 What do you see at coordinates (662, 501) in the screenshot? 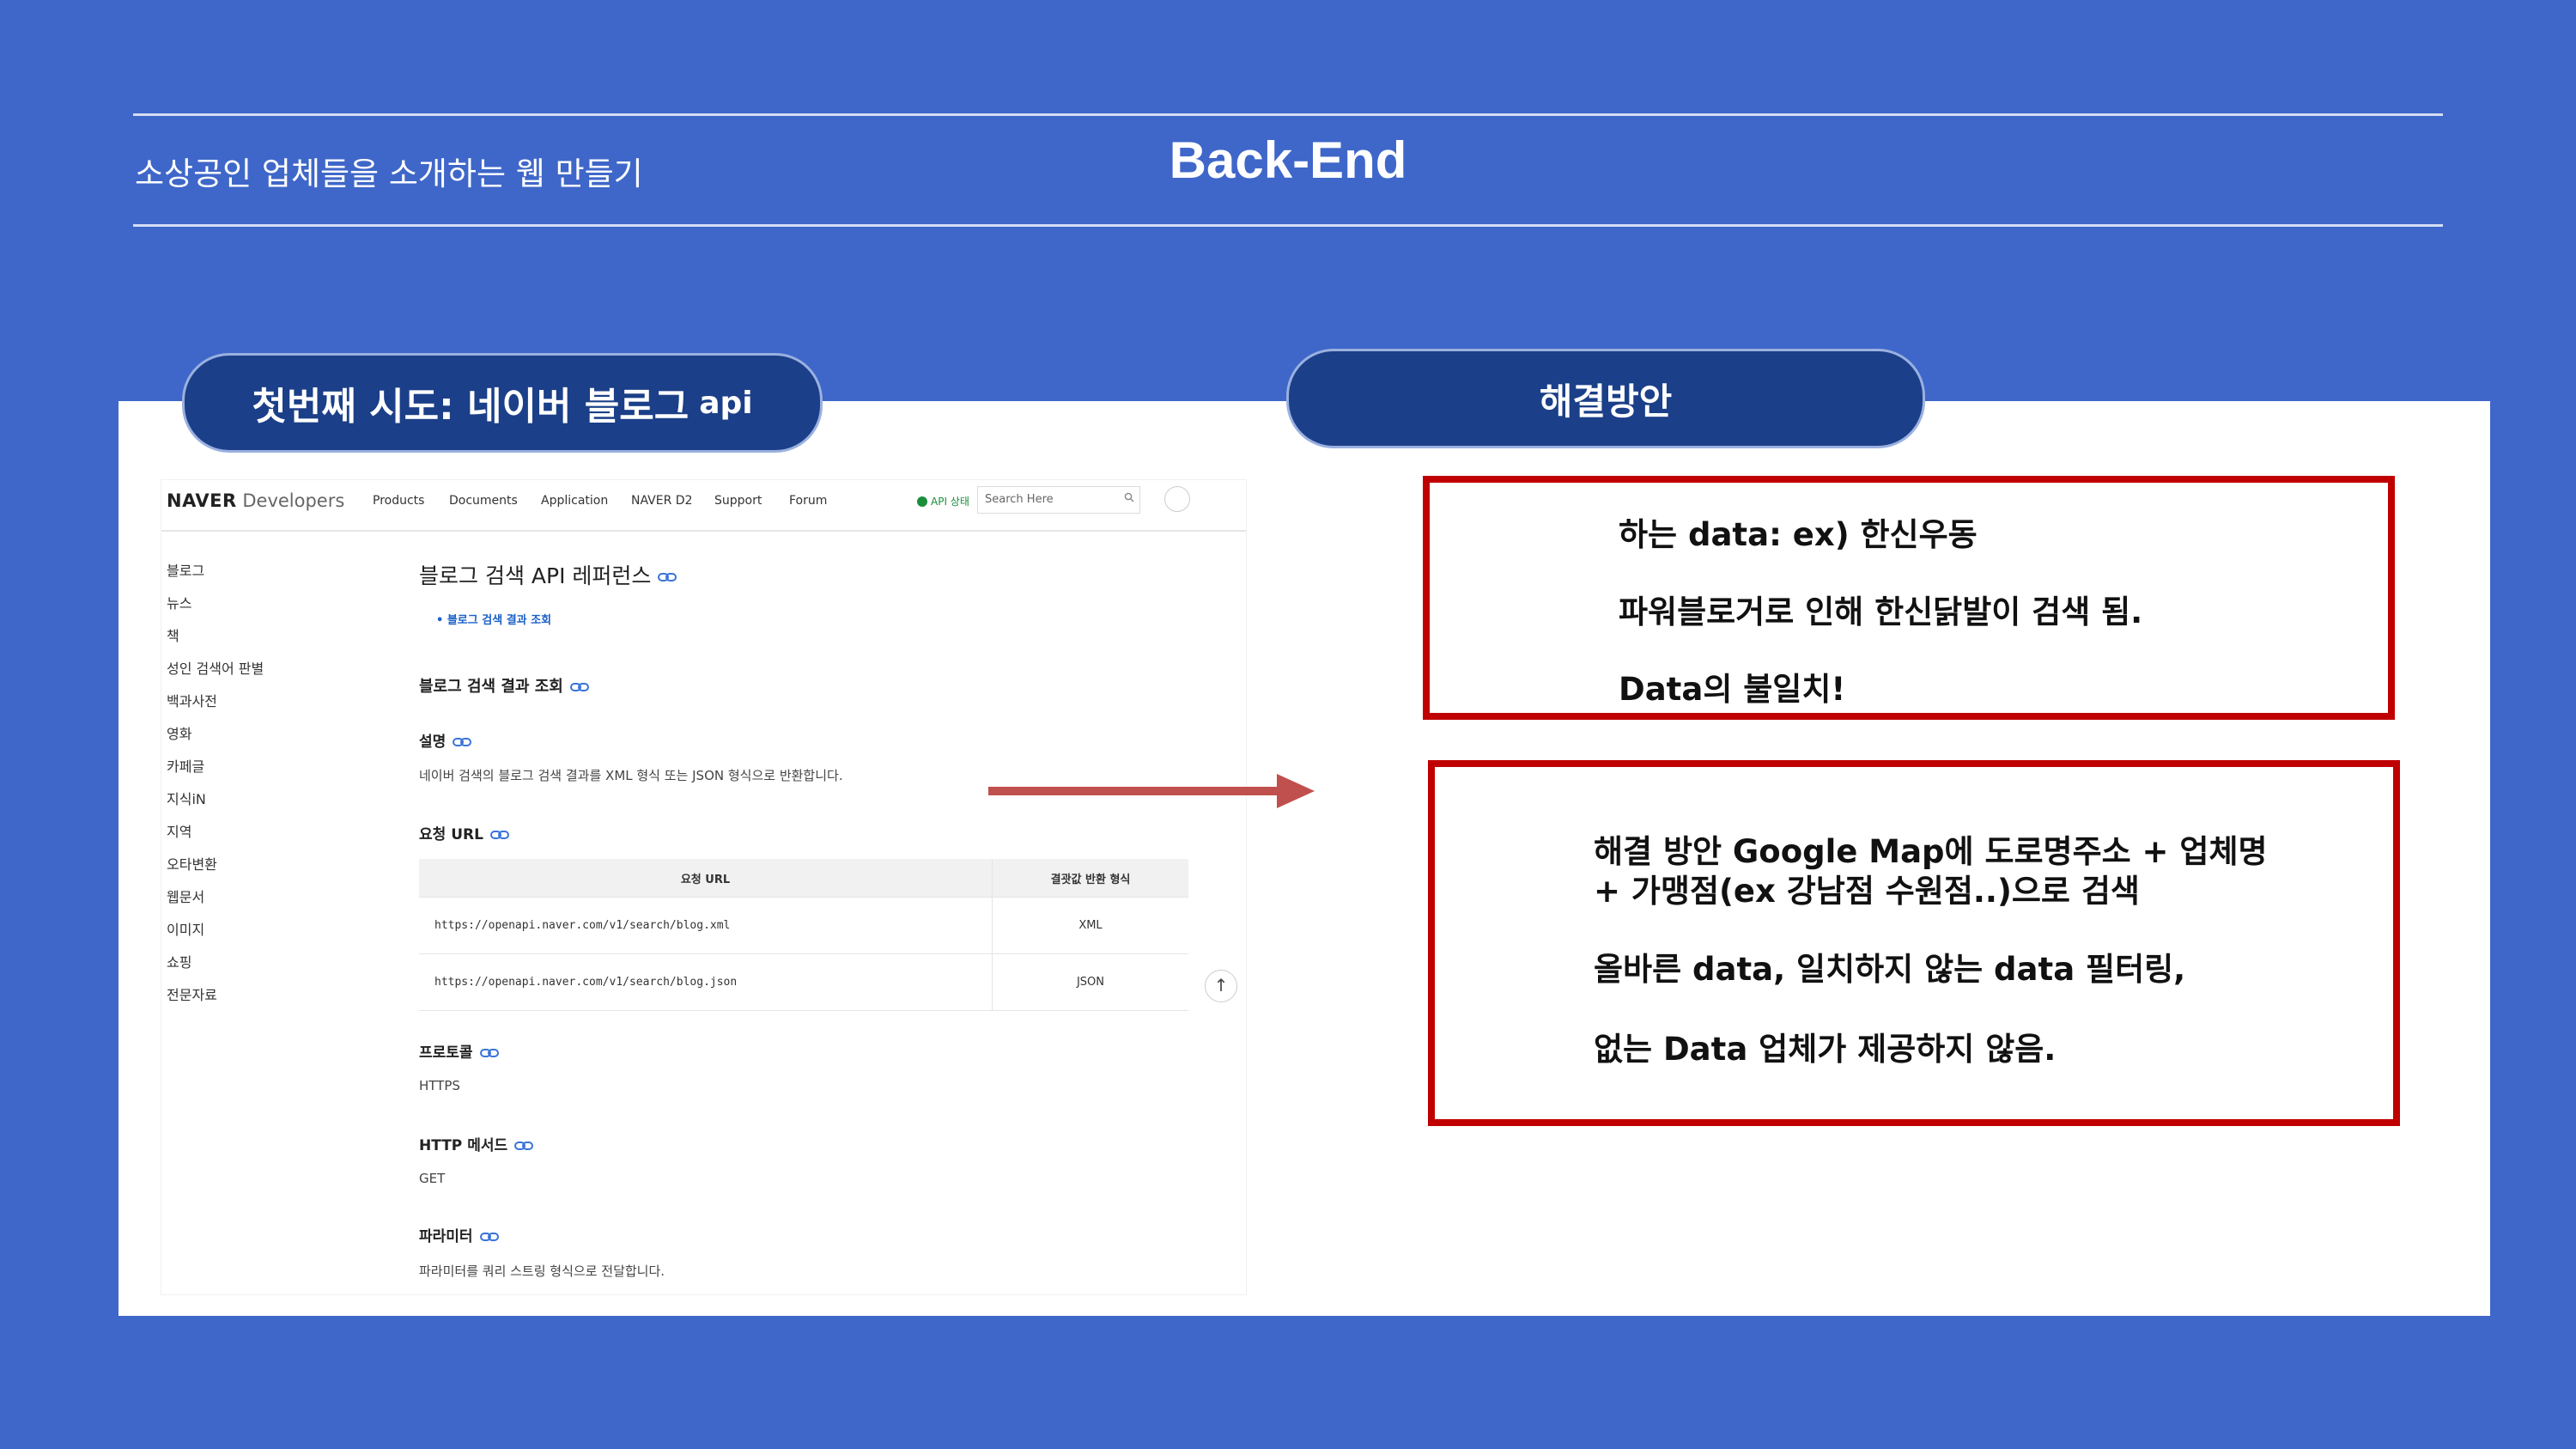
I see `nav-naver-d2: NAVER D2` at bounding box center [662, 501].